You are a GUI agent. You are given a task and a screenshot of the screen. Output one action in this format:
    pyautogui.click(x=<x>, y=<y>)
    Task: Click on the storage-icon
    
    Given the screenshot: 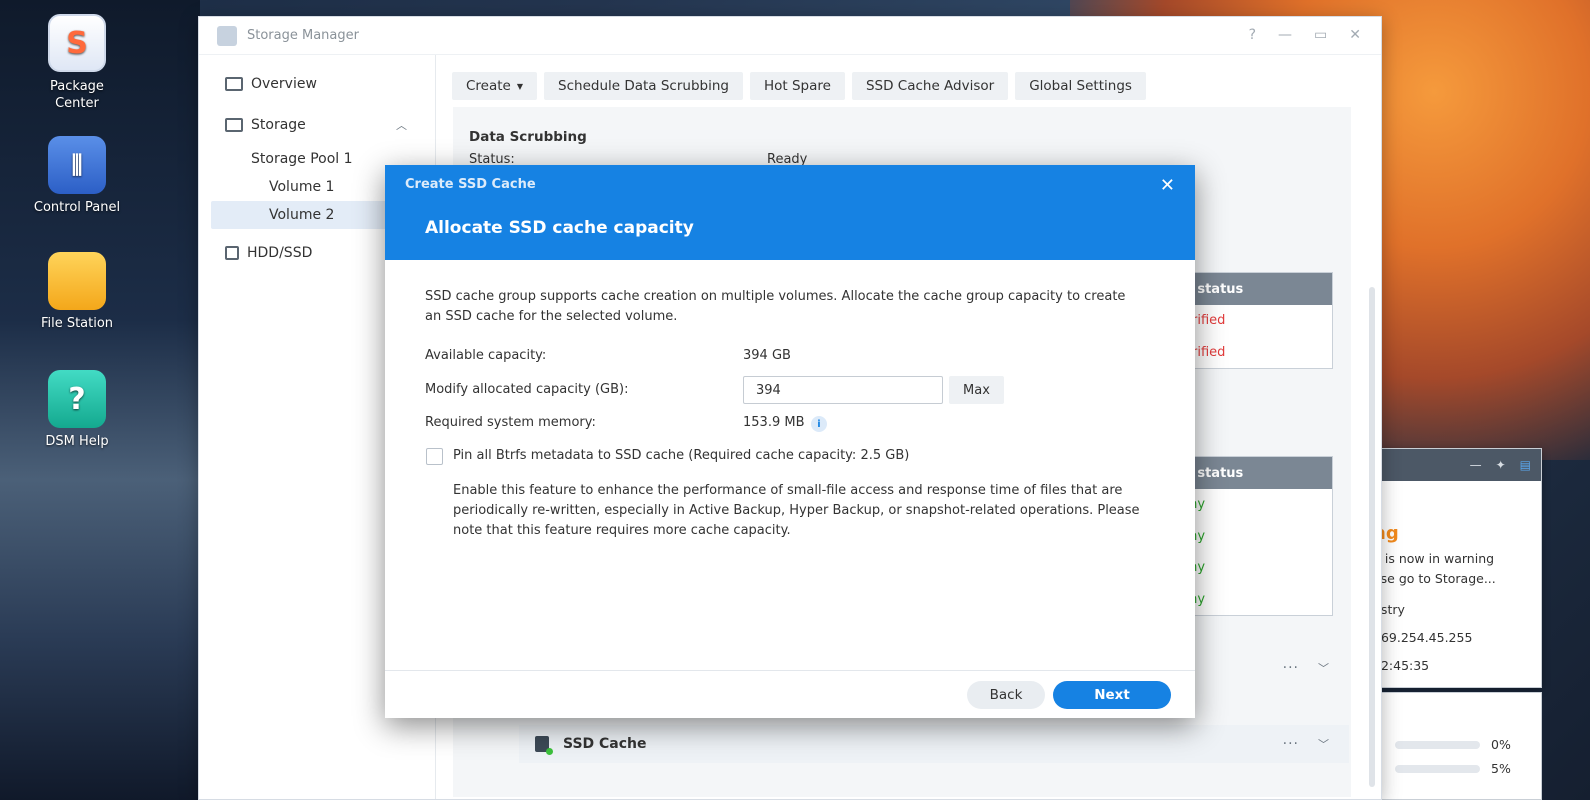 What is the action you would take?
    pyautogui.click(x=234, y=124)
    